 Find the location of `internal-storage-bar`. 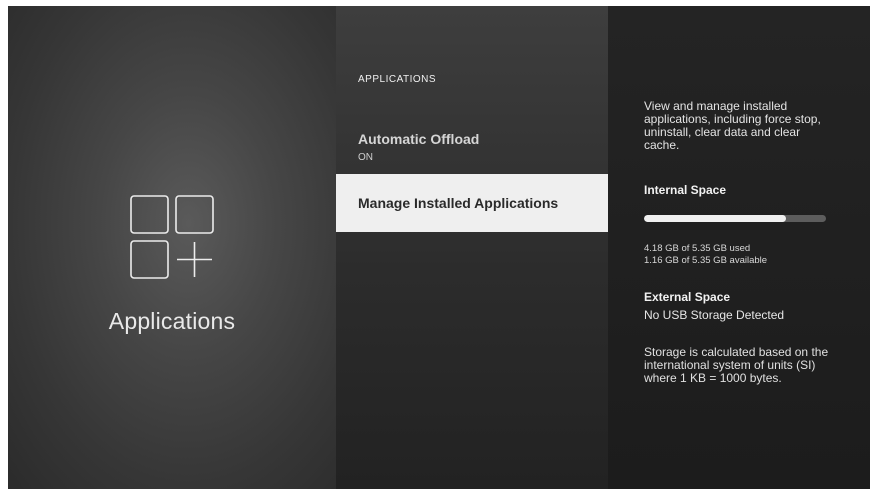

internal-storage-bar is located at coordinates (735, 218).